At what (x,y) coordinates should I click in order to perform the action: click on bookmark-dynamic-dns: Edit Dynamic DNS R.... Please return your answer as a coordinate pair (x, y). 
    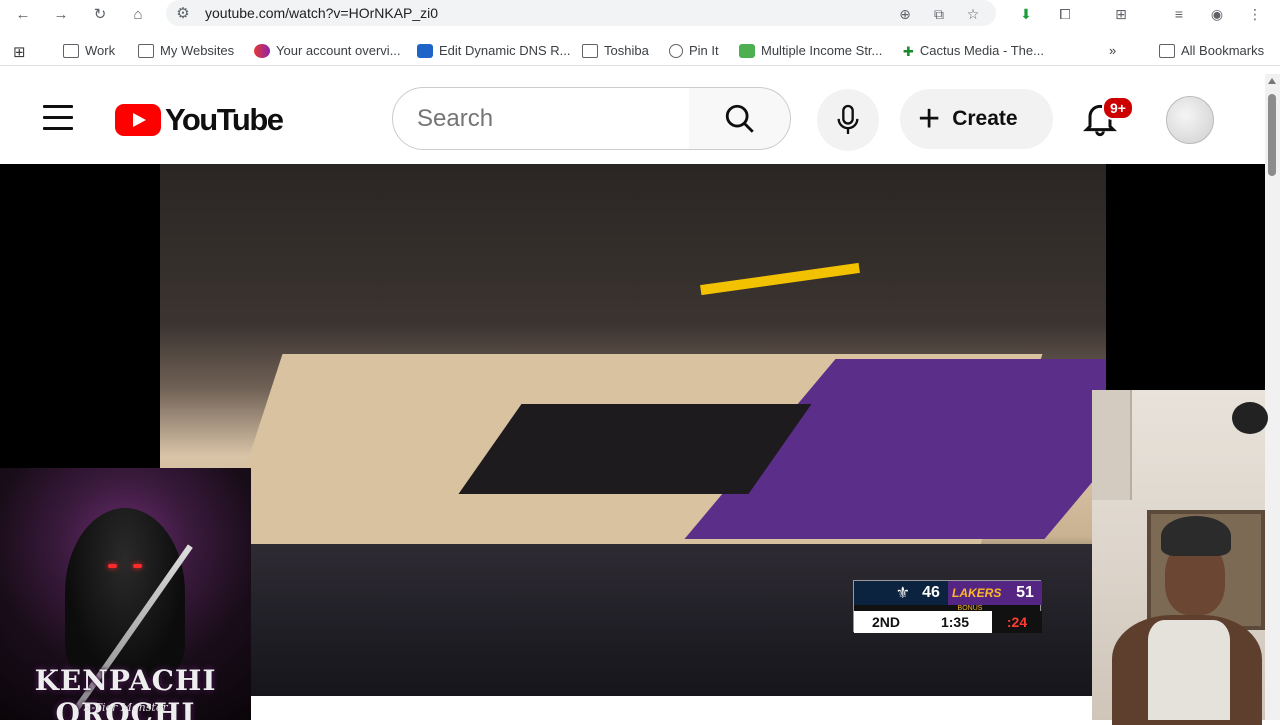
    Looking at the image, I should click on (493, 50).